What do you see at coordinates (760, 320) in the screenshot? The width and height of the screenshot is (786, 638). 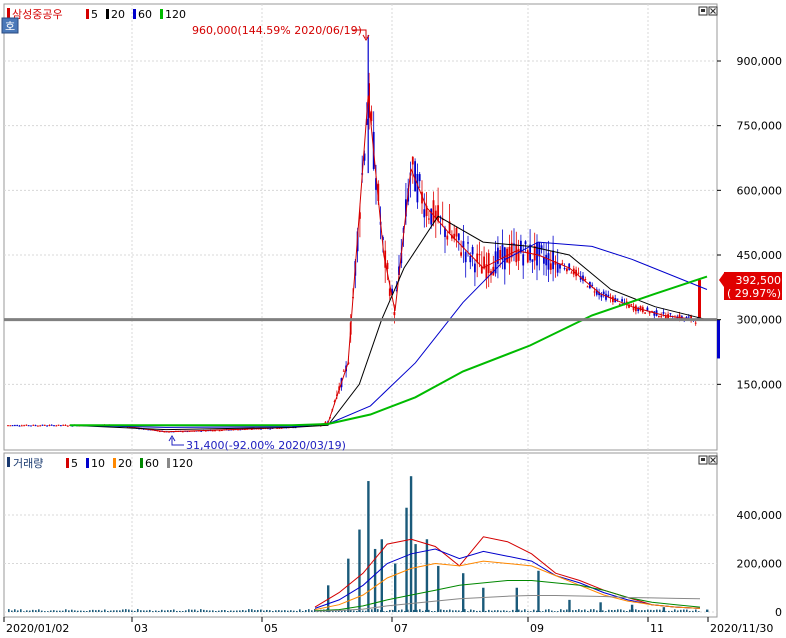 I see `price-tick-label: 300,000` at bounding box center [760, 320].